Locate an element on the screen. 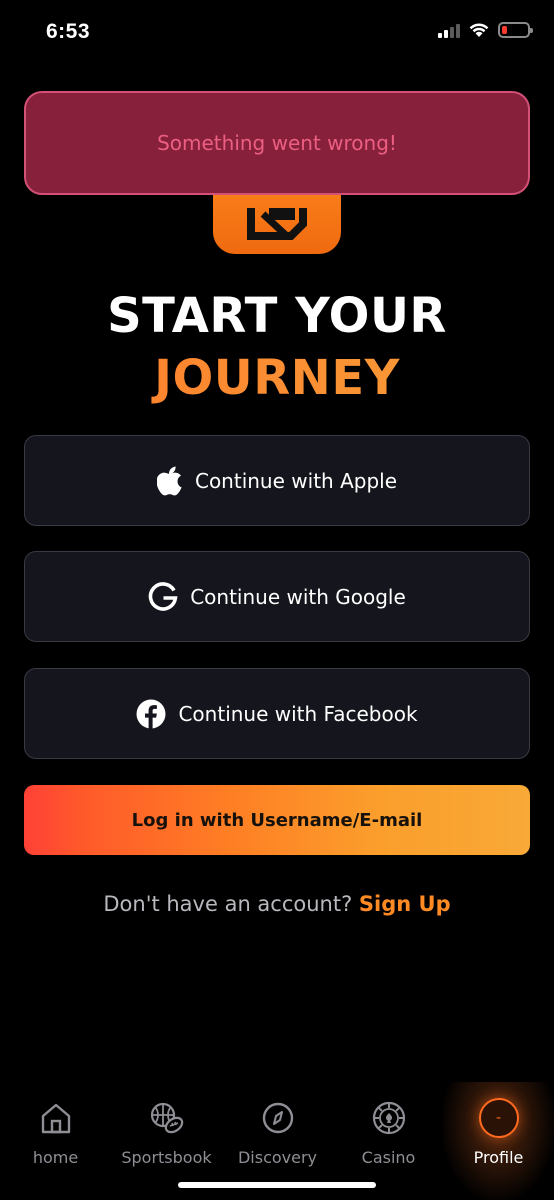 This screenshot has width=554, height=1200. compass-icon is located at coordinates (278, 1118).